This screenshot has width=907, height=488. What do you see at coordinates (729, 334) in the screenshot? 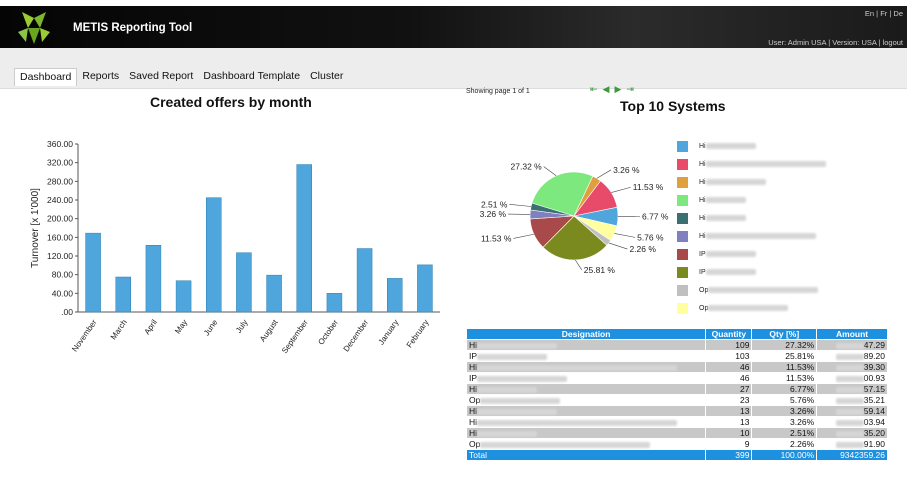
I see `col-quantity: Quantity` at bounding box center [729, 334].